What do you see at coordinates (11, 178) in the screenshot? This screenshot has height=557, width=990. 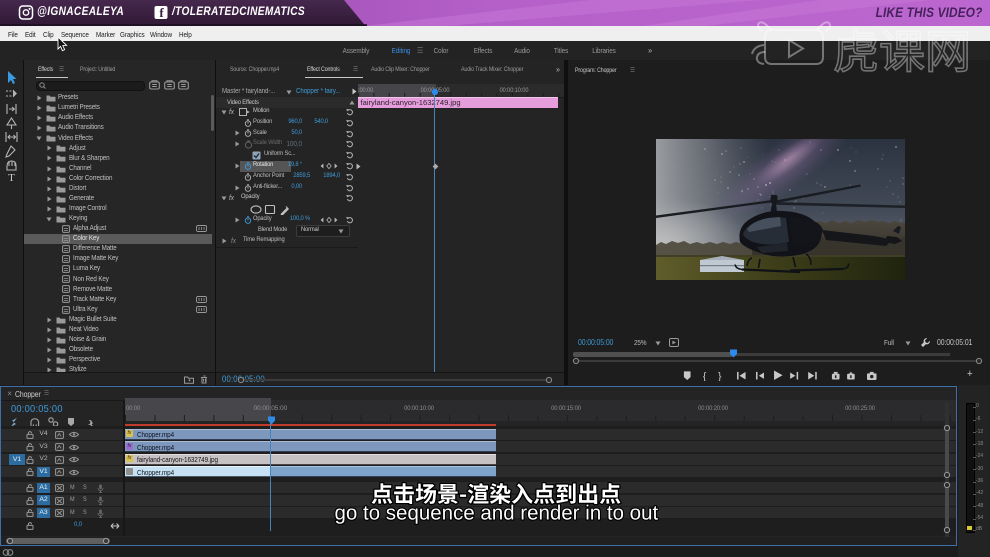 I see `svg-text: T` at bounding box center [11, 178].